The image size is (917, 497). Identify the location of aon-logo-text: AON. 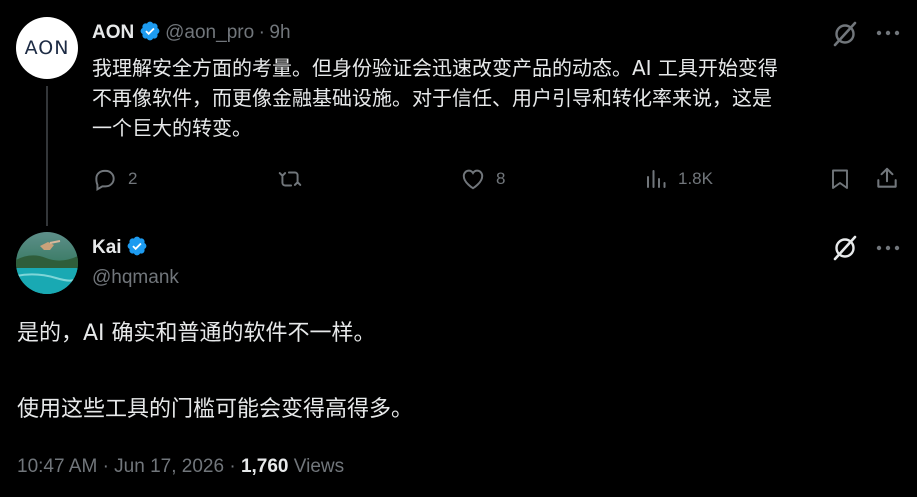
(47, 48).